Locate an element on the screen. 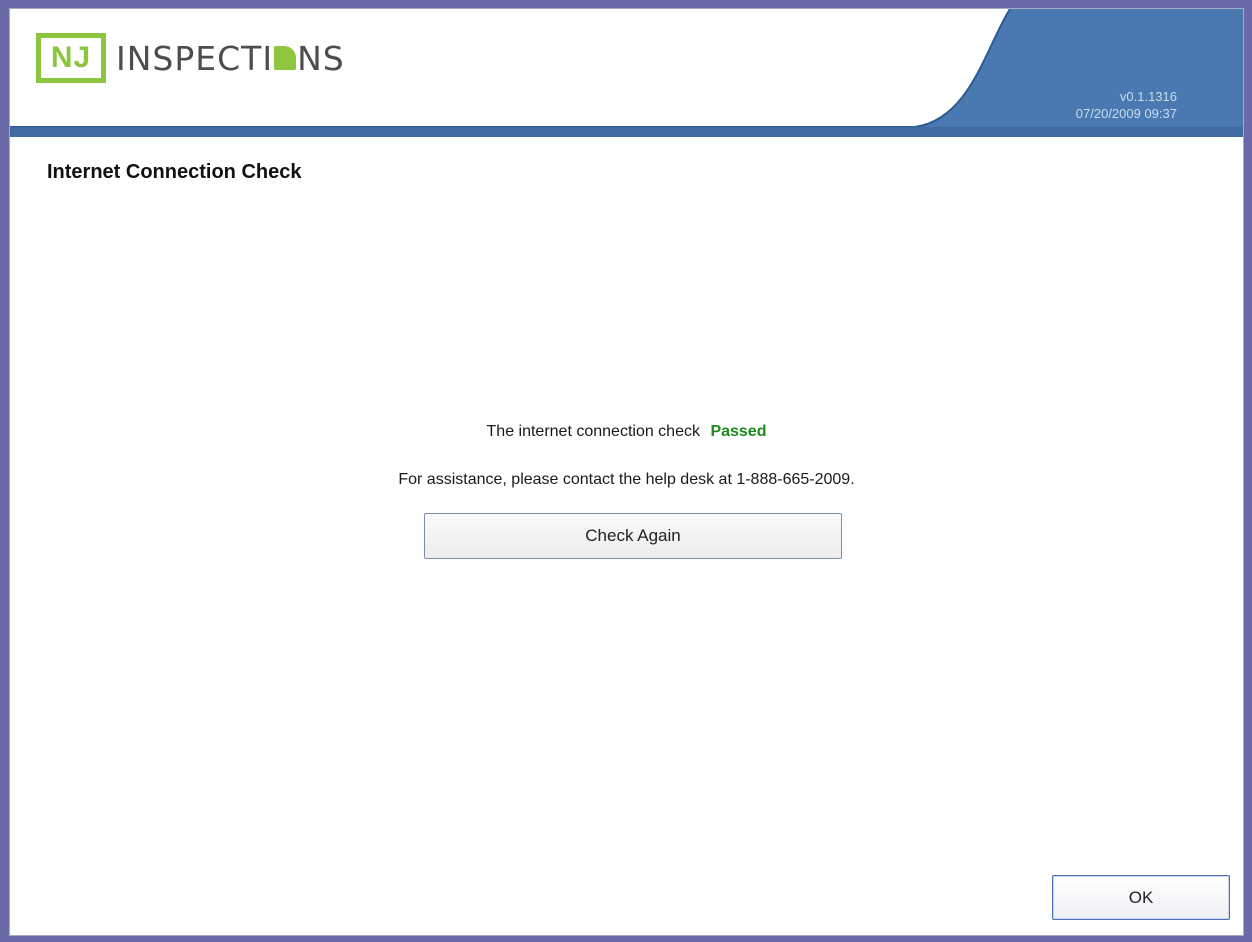 This screenshot has width=1252, height=942. page-title: Internet Connection Check is located at coordinates (174, 172).